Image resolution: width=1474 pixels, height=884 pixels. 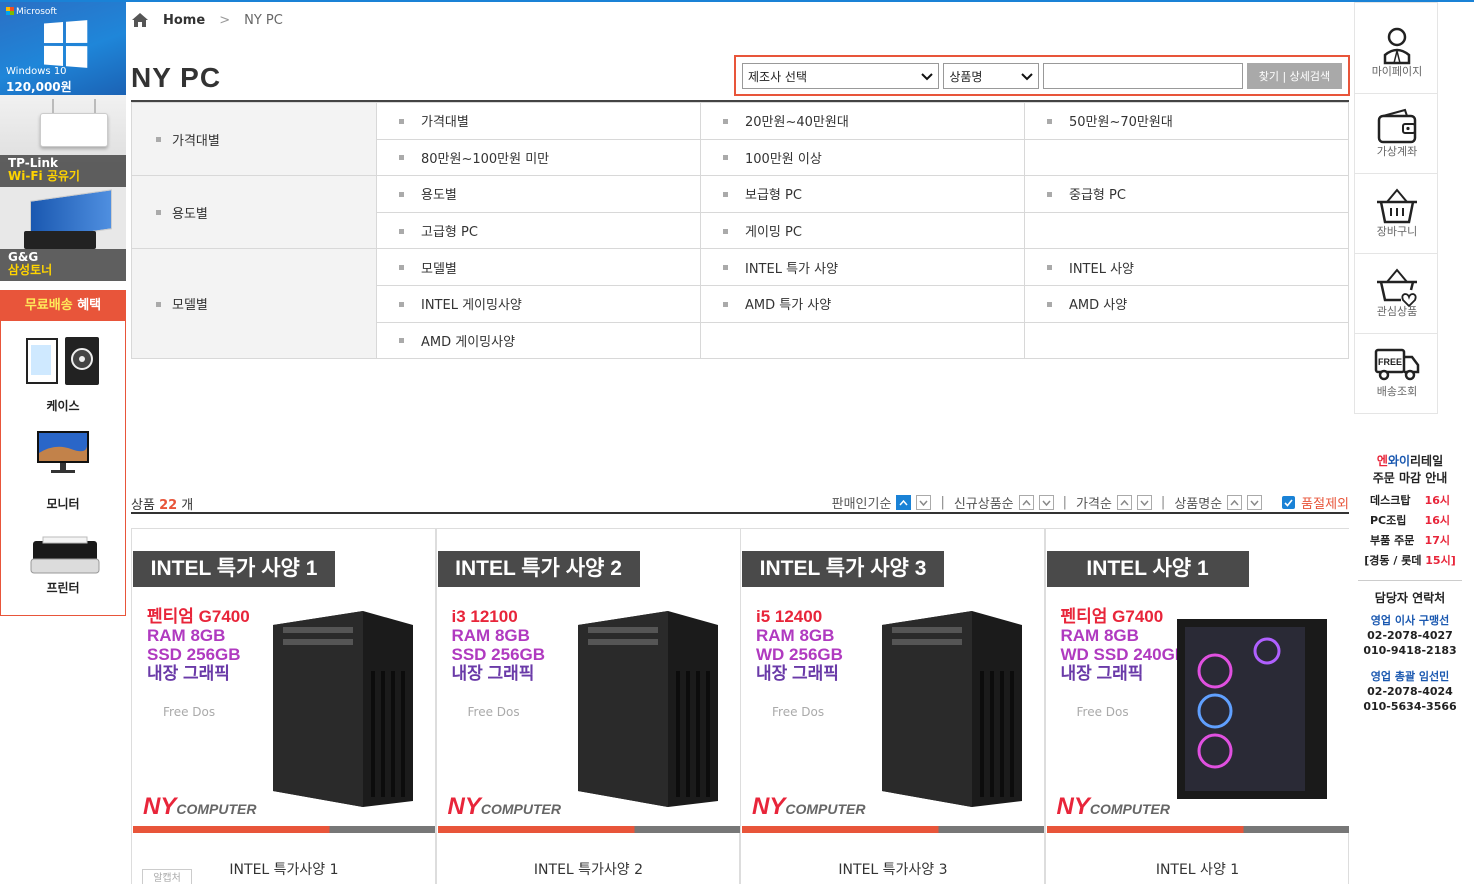 I want to click on tplink-banner-sub: Wi-Fi 공유기, so click(x=44, y=176).